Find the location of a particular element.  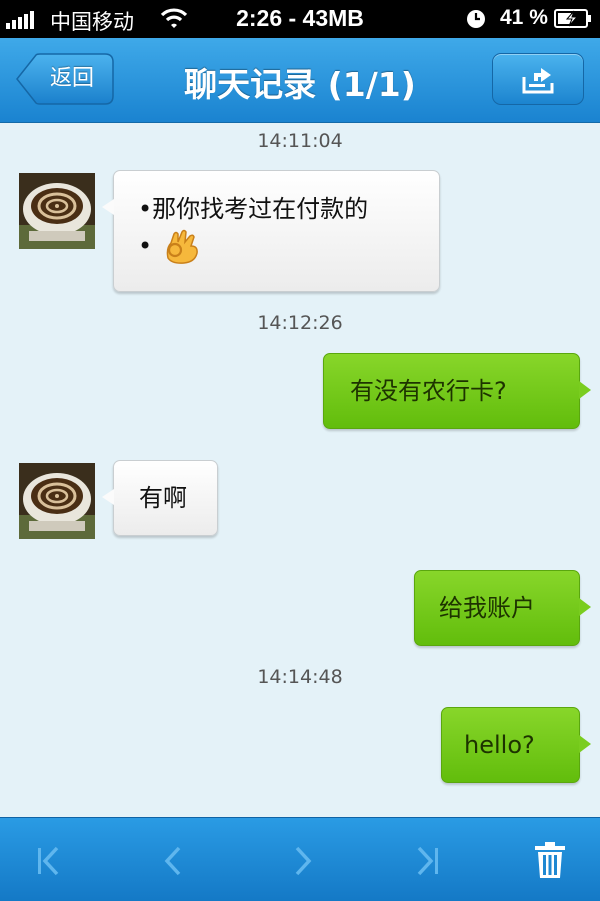

message-timestamp: 14:14:48 is located at coordinates (300, 677).